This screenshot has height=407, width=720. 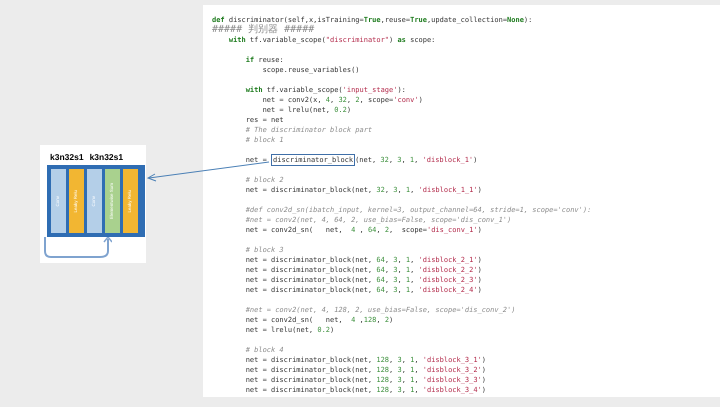 I want to click on code-comment: ##### 判别器 #####, so click(x=263, y=30).